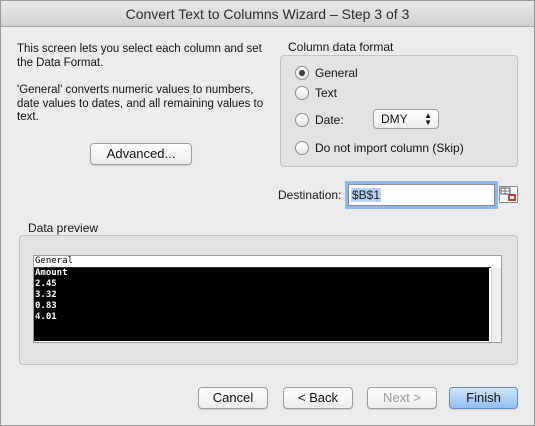 The height and width of the screenshot is (426, 535). I want to click on radio-date: Date: DMY ▲ ▼, so click(375, 119).